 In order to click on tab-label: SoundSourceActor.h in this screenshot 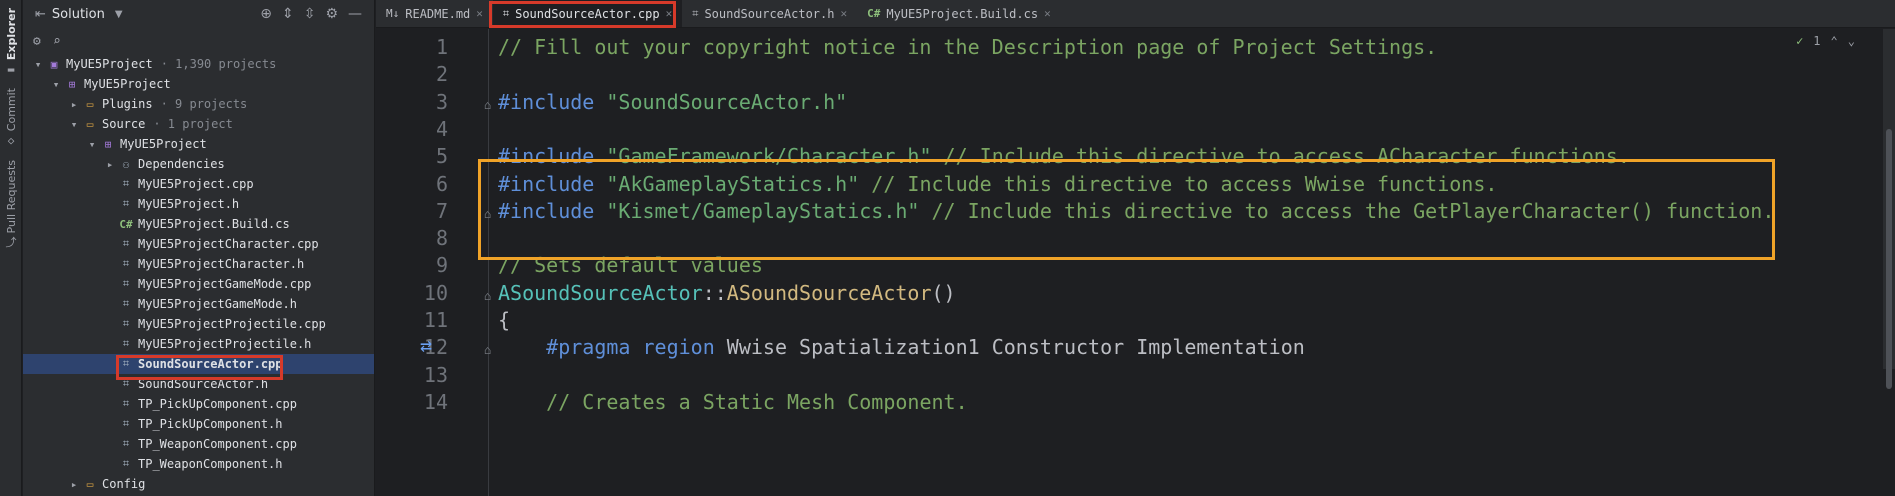, I will do `click(769, 13)`.